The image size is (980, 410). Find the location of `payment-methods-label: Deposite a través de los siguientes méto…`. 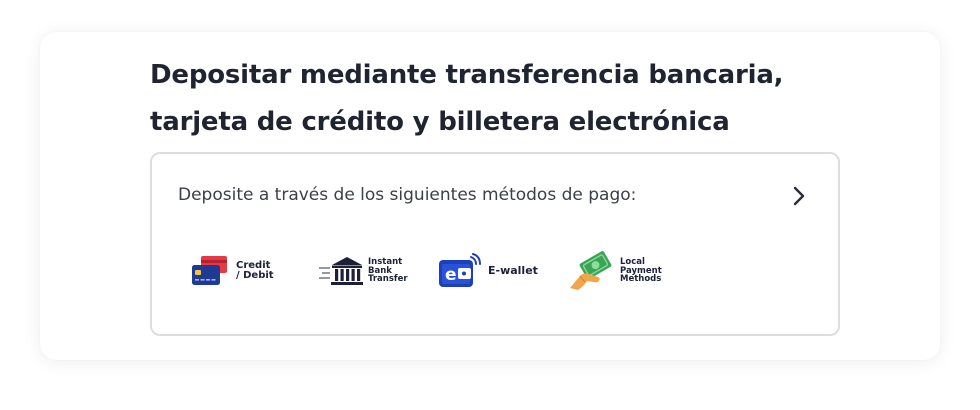

payment-methods-label: Deposite a través de los siguientes méto… is located at coordinates (407, 195).